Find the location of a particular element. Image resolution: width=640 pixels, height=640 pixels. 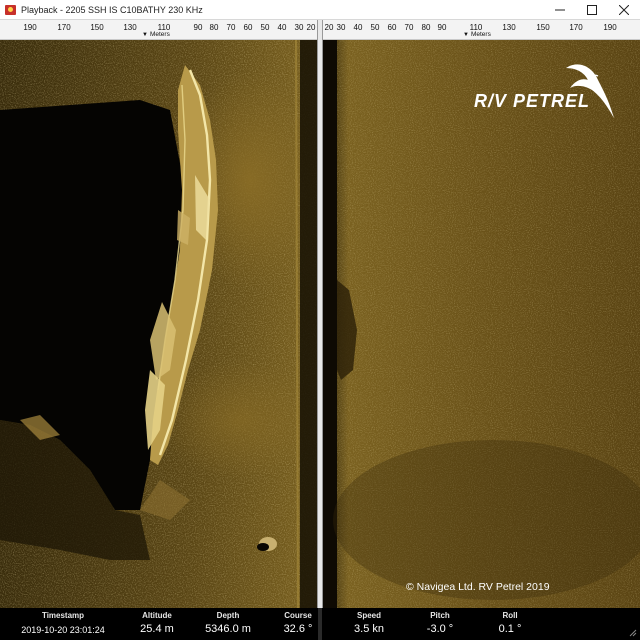

window-title: Playback - 2205 SSH IS C10BATHY 230 KHz is located at coordinates (112, 9).